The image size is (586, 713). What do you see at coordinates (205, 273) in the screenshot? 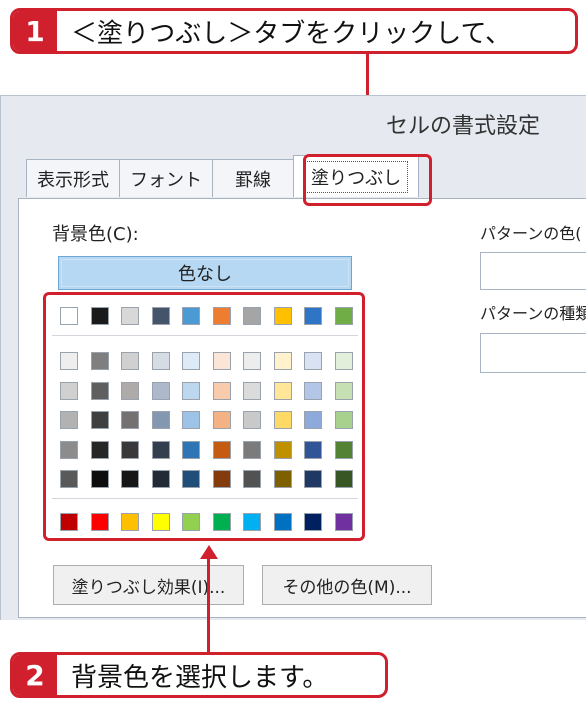
I see `no-color-button: 色なし` at bounding box center [205, 273].